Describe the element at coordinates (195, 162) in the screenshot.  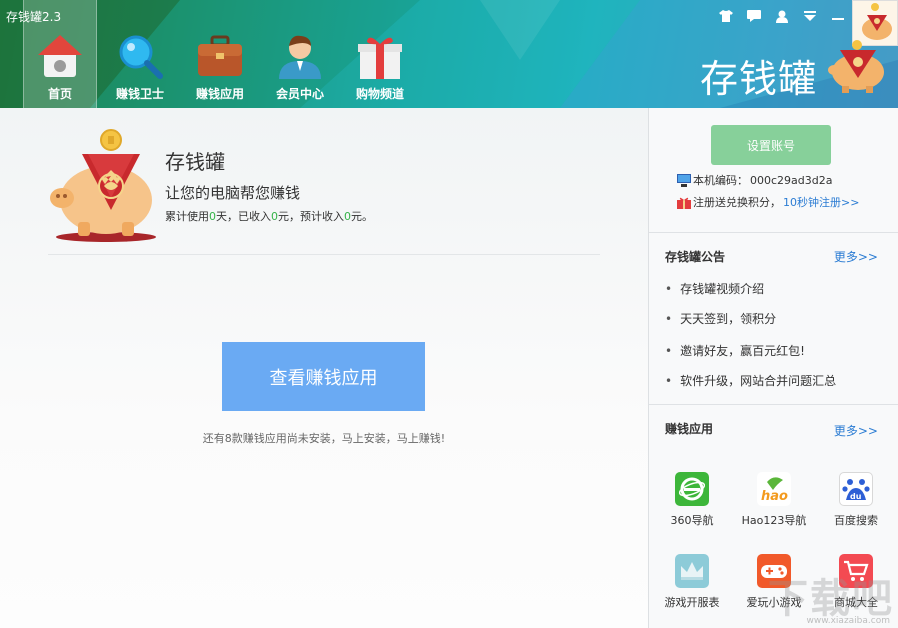
I see `hero-title: 存钱罐` at that location.